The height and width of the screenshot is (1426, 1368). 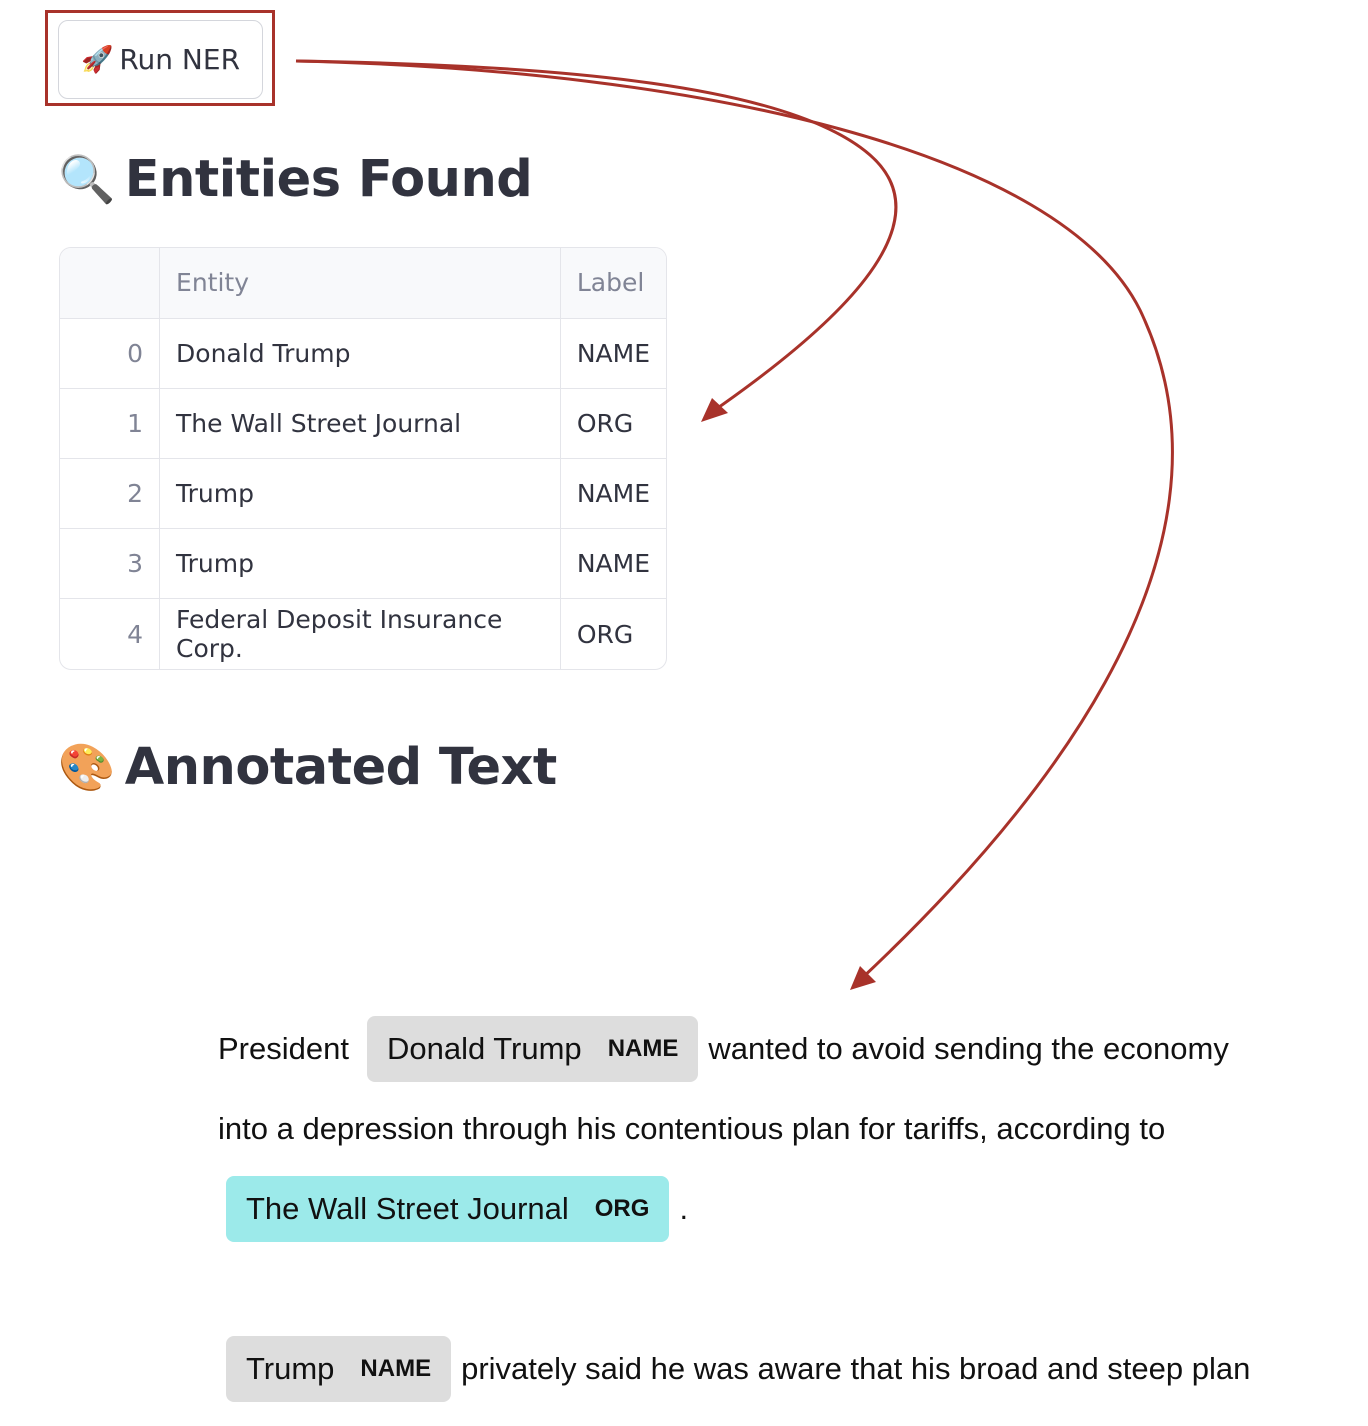 What do you see at coordinates (180, 59) in the screenshot?
I see `run-ner-label: Run NER` at bounding box center [180, 59].